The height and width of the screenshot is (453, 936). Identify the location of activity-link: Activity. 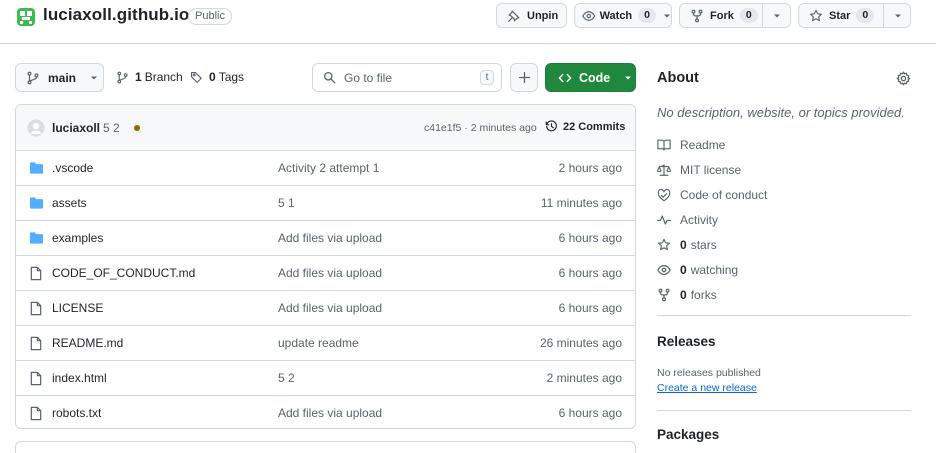
(687, 220).